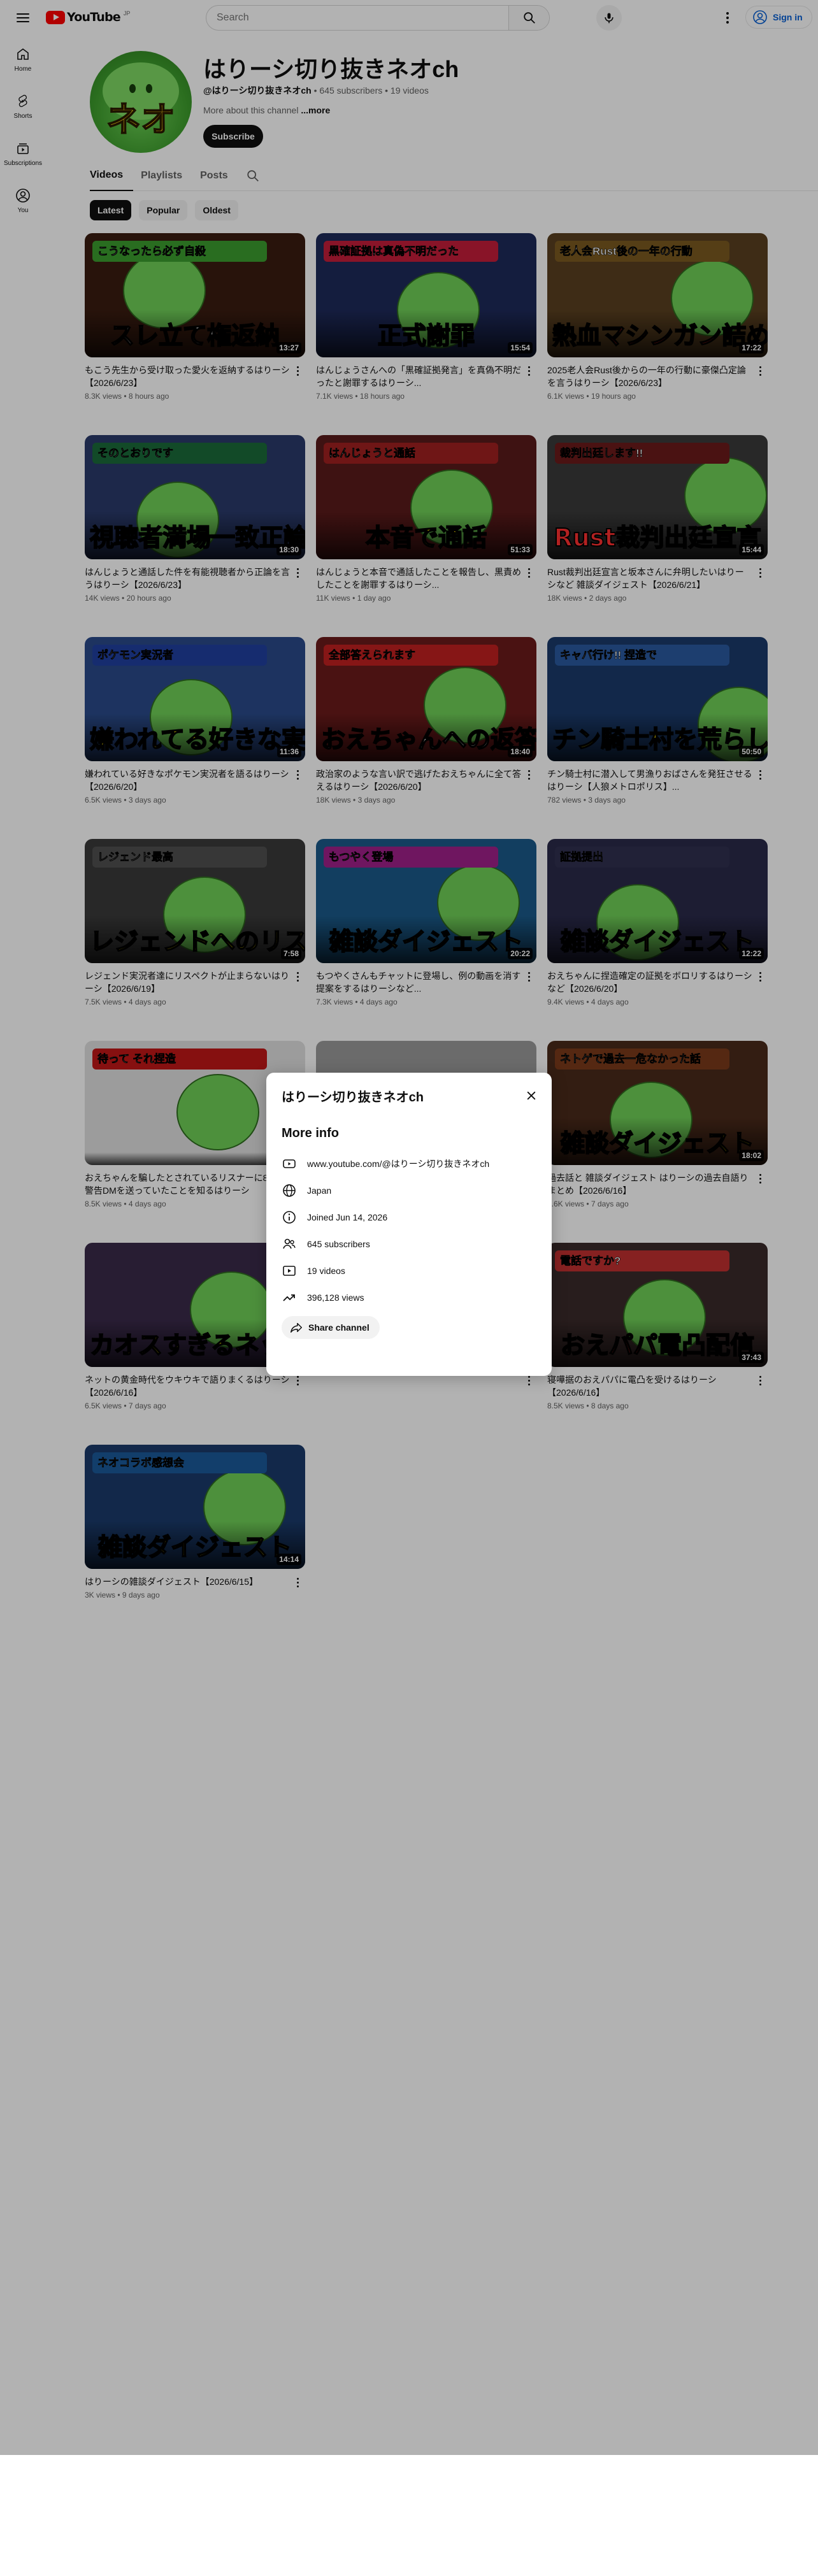  What do you see at coordinates (289, 1218) in the screenshot?
I see `info-icon` at bounding box center [289, 1218].